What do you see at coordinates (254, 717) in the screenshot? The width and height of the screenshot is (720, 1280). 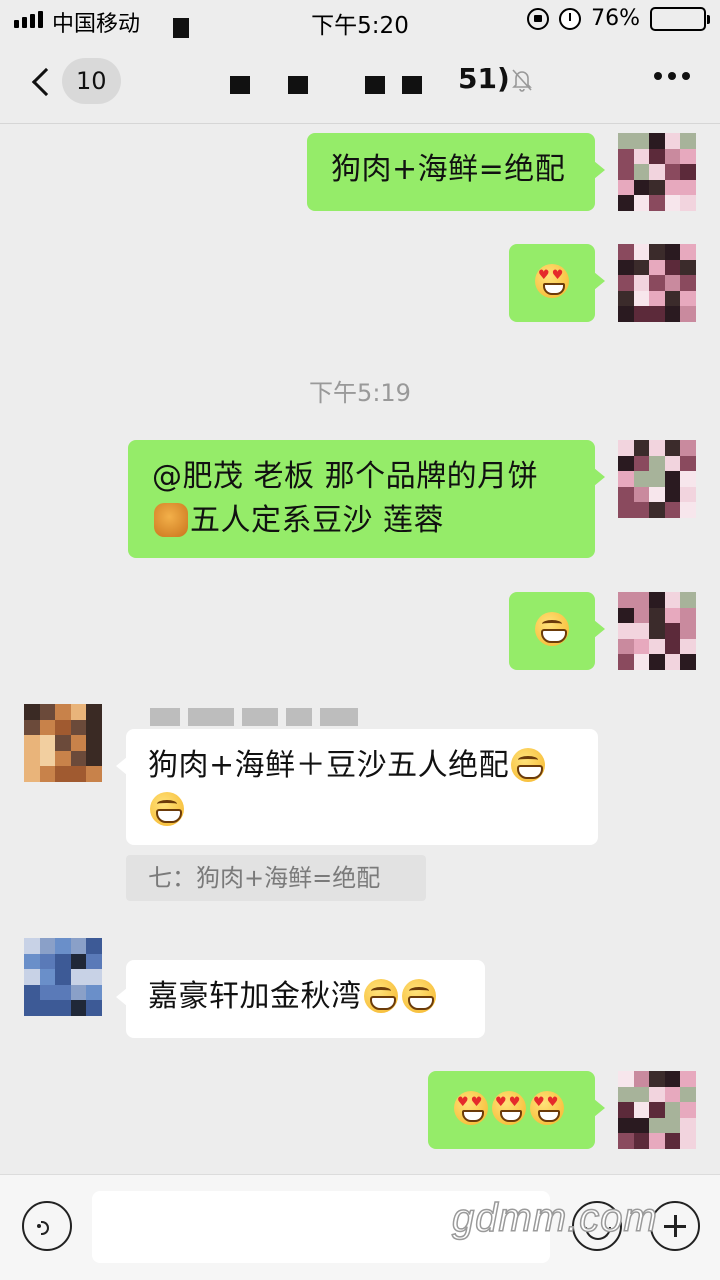 I see `sender-name` at bounding box center [254, 717].